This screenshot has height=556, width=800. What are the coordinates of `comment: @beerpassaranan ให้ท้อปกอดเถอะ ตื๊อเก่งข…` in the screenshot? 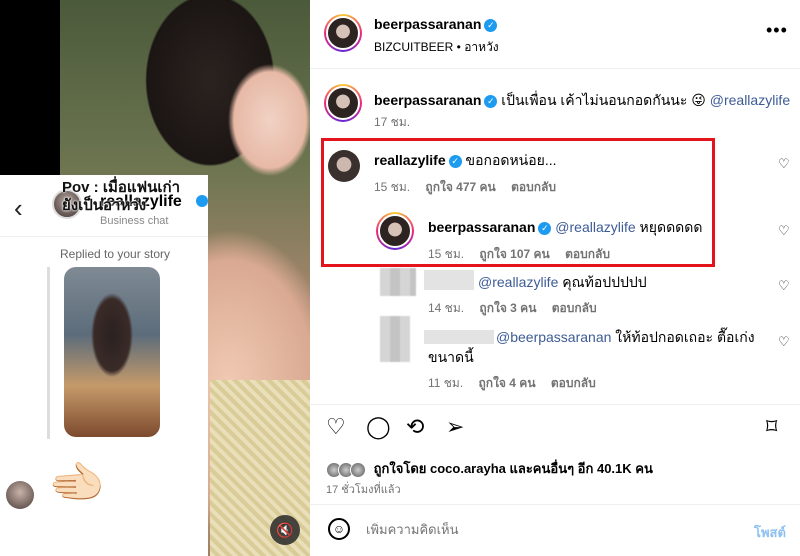 It's located at (593, 347).